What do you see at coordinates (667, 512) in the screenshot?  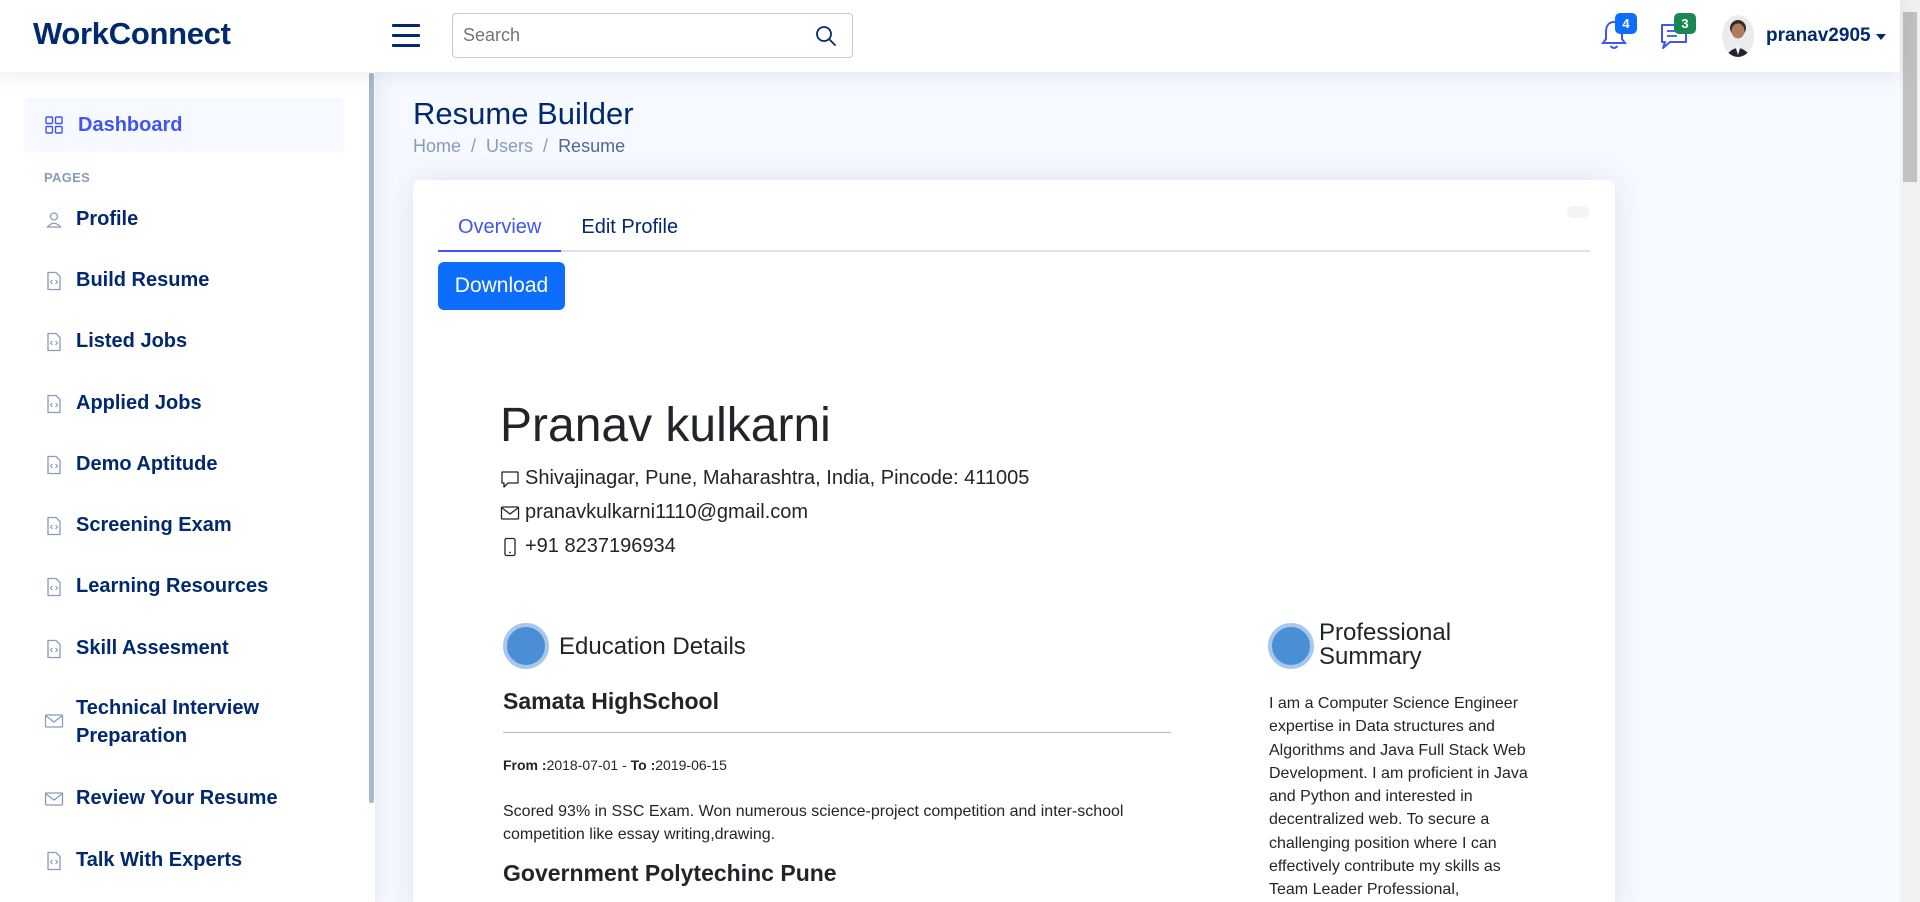 I see `email-text: pranavkulkarni1110@gmail.com` at bounding box center [667, 512].